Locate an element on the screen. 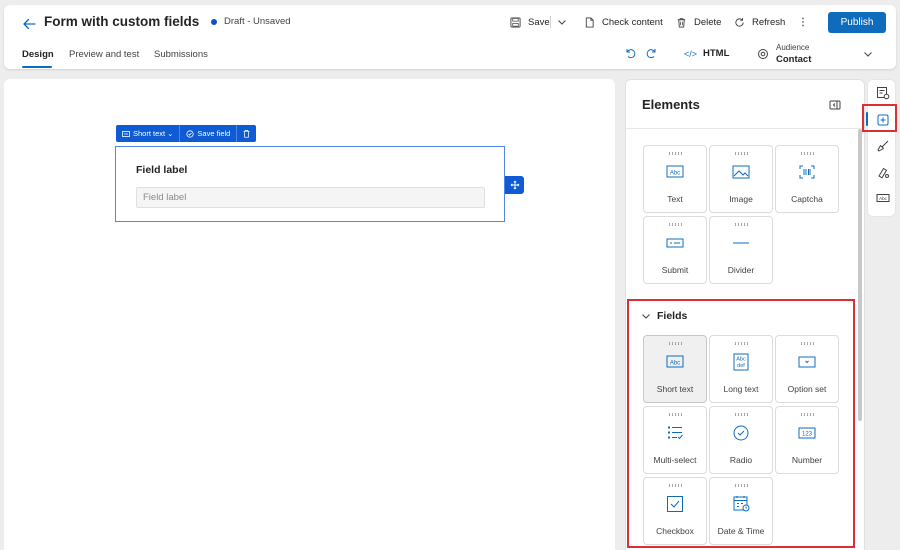  element-tile-captcha: Captcha is located at coordinates (807, 179).